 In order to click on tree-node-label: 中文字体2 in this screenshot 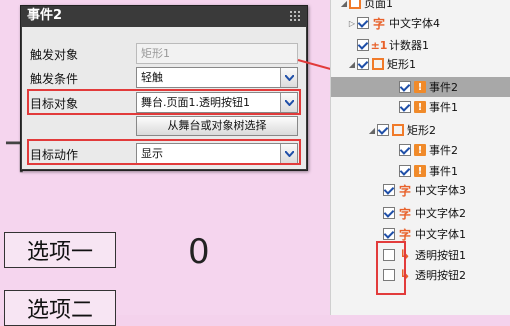, I will do `click(440, 213)`.